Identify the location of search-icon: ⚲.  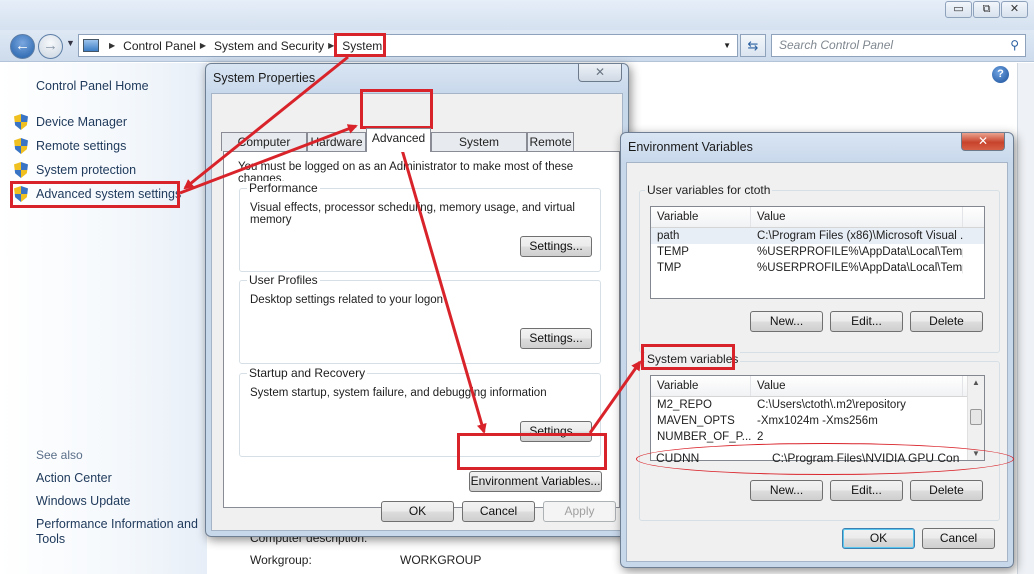
(1014, 45).